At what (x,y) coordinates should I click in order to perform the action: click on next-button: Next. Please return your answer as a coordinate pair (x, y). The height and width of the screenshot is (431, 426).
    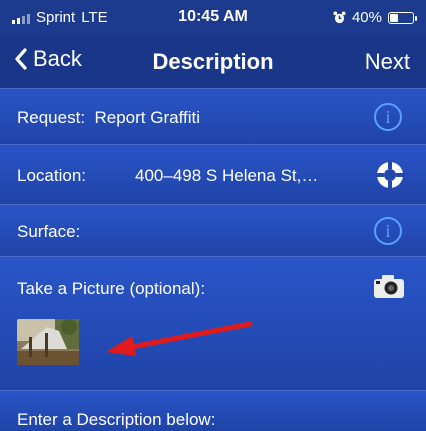
    Looking at the image, I should click on (387, 62).